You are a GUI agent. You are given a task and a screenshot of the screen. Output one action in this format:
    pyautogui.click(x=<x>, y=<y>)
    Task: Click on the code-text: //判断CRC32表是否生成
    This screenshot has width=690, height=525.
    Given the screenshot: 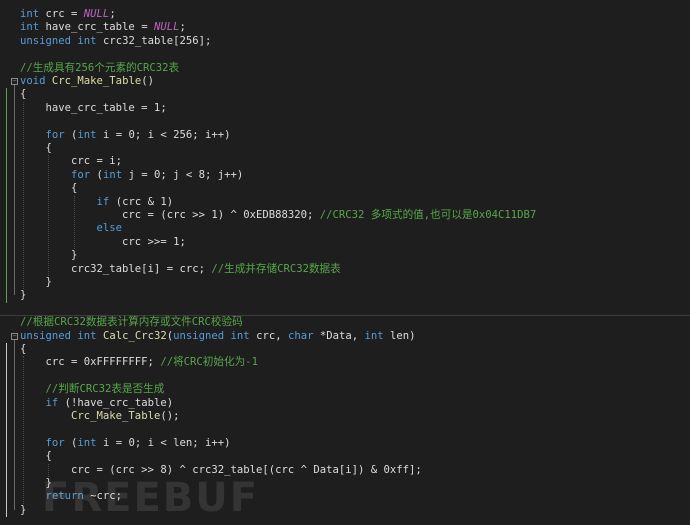 What is the action you would take?
    pyautogui.click(x=92, y=389)
    